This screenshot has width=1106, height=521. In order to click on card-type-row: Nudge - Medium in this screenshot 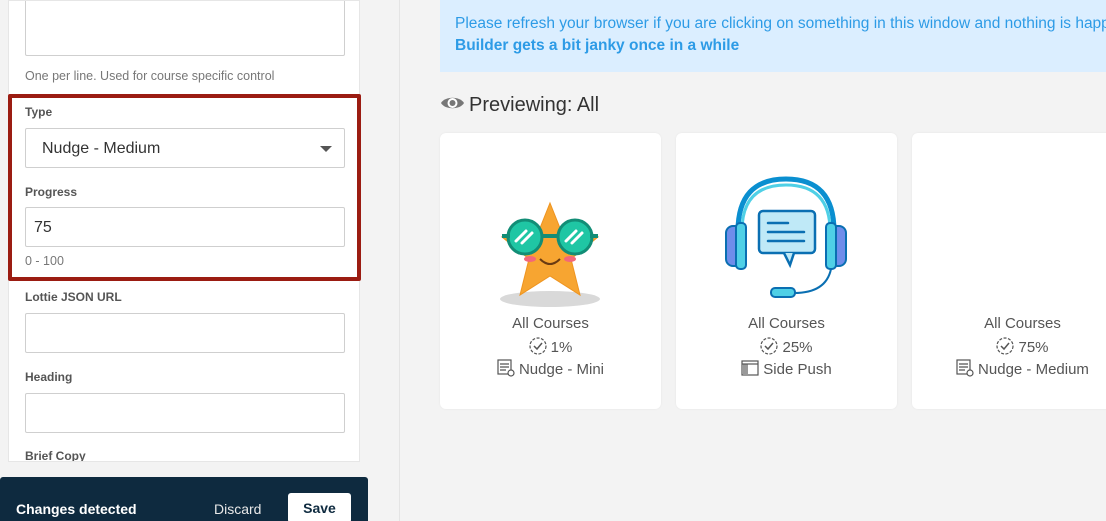, I will do `click(1009, 370)`.